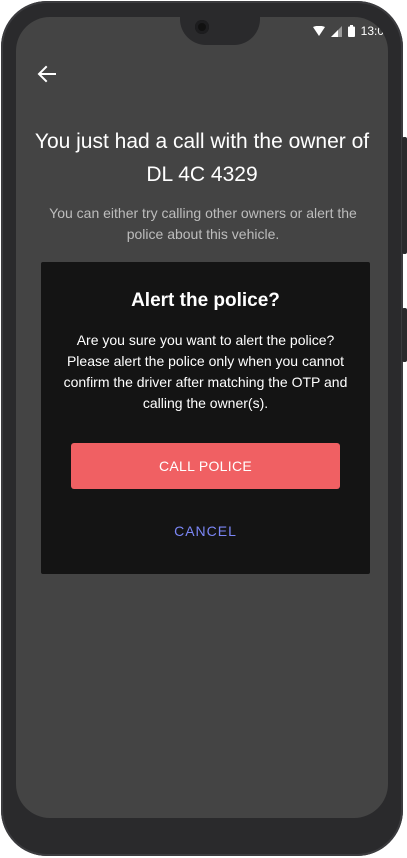  I want to click on front-camera, so click(202, 27).